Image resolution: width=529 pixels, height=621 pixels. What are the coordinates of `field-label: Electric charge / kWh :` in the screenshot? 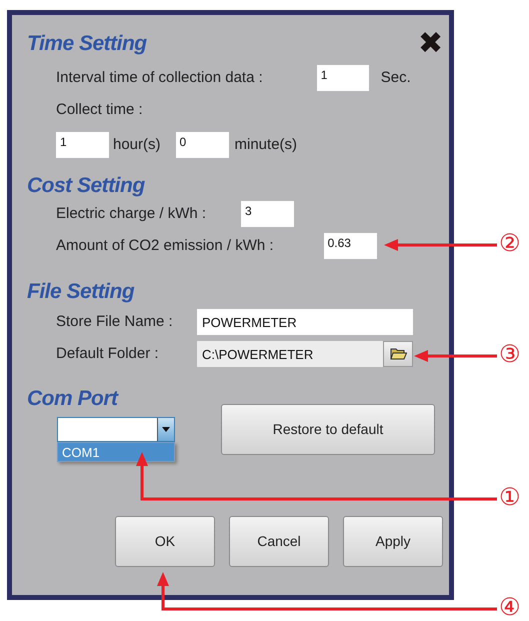 It's located at (131, 214).